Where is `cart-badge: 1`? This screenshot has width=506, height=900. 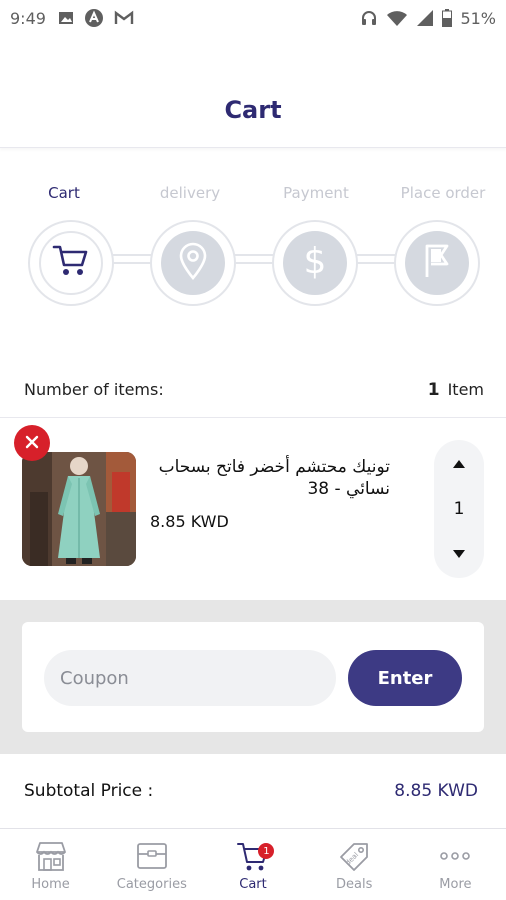 cart-badge: 1 is located at coordinates (266, 851).